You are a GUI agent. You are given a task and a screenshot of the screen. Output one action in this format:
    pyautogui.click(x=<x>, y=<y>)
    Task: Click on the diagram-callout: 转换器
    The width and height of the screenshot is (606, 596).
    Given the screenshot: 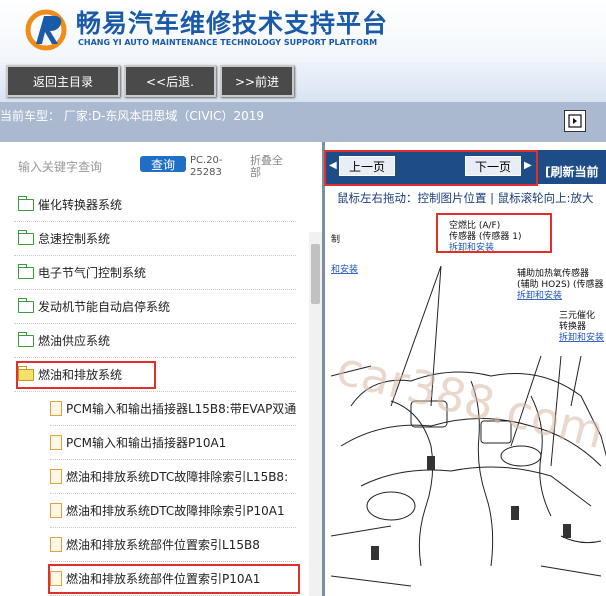 What is the action you would take?
    pyautogui.click(x=572, y=326)
    